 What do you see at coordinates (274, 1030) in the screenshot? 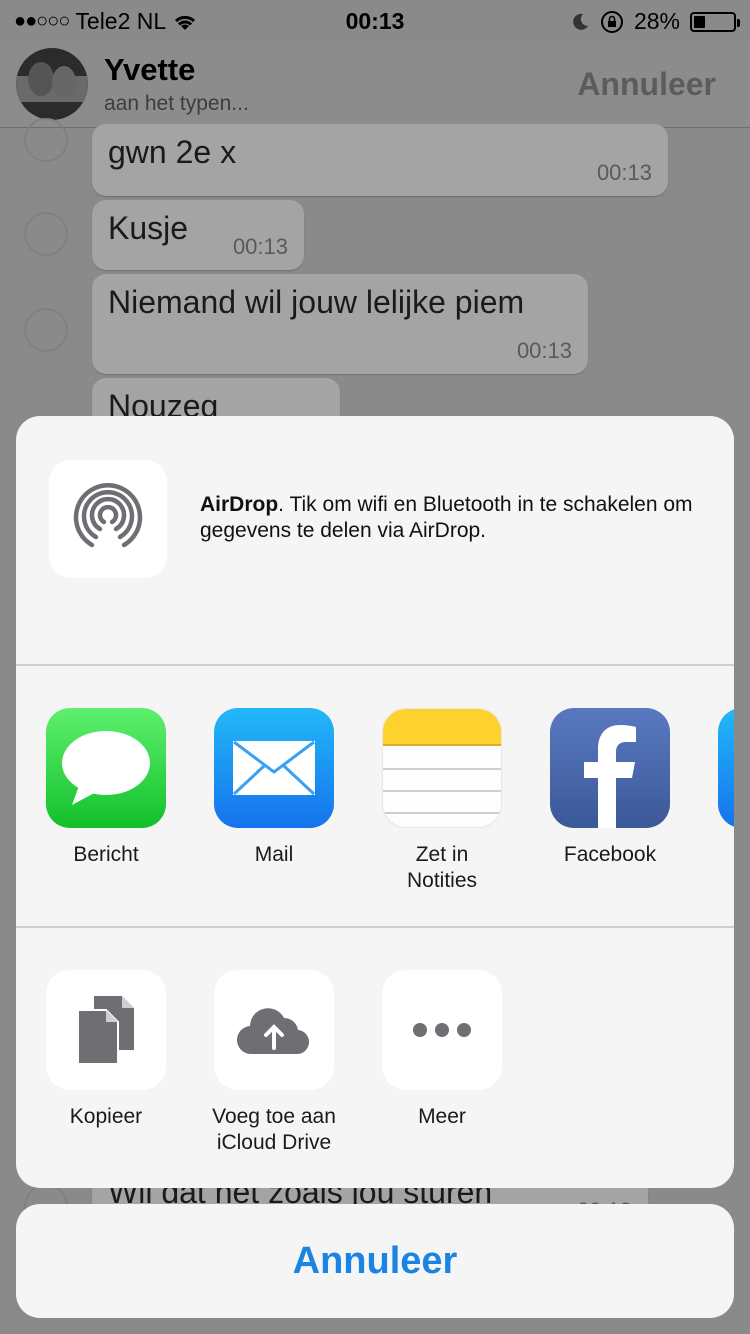
I see `icloud-upload-icon` at bounding box center [274, 1030].